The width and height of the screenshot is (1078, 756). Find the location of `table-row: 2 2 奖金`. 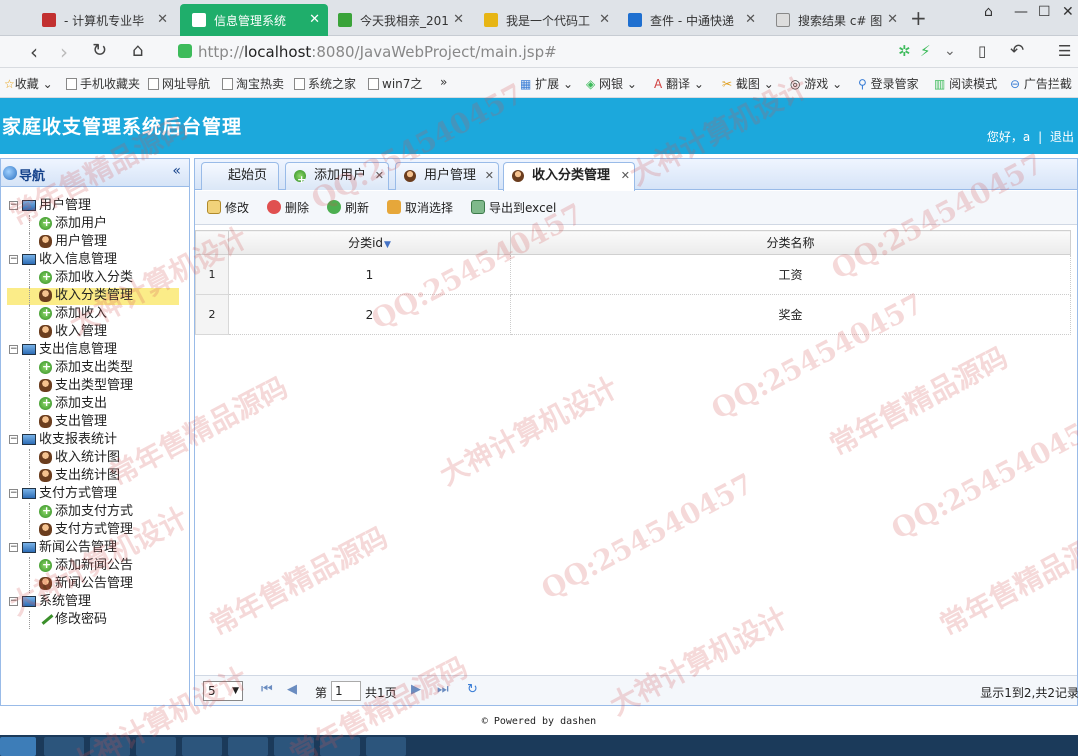

table-row: 2 2 奖金 is located at coordinates (633, 314).